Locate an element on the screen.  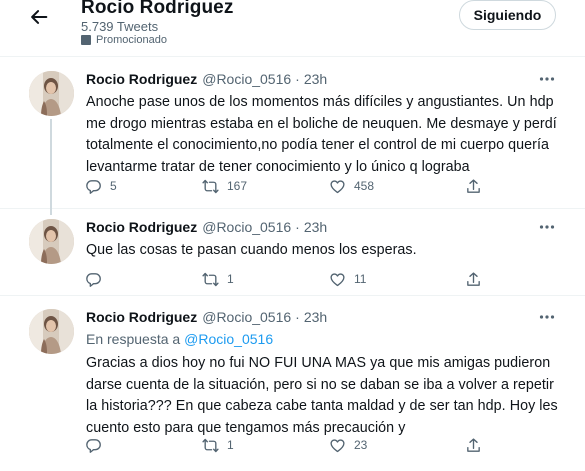
tweet-count: 5.739 Tweets is located at coordinates (120, 26).